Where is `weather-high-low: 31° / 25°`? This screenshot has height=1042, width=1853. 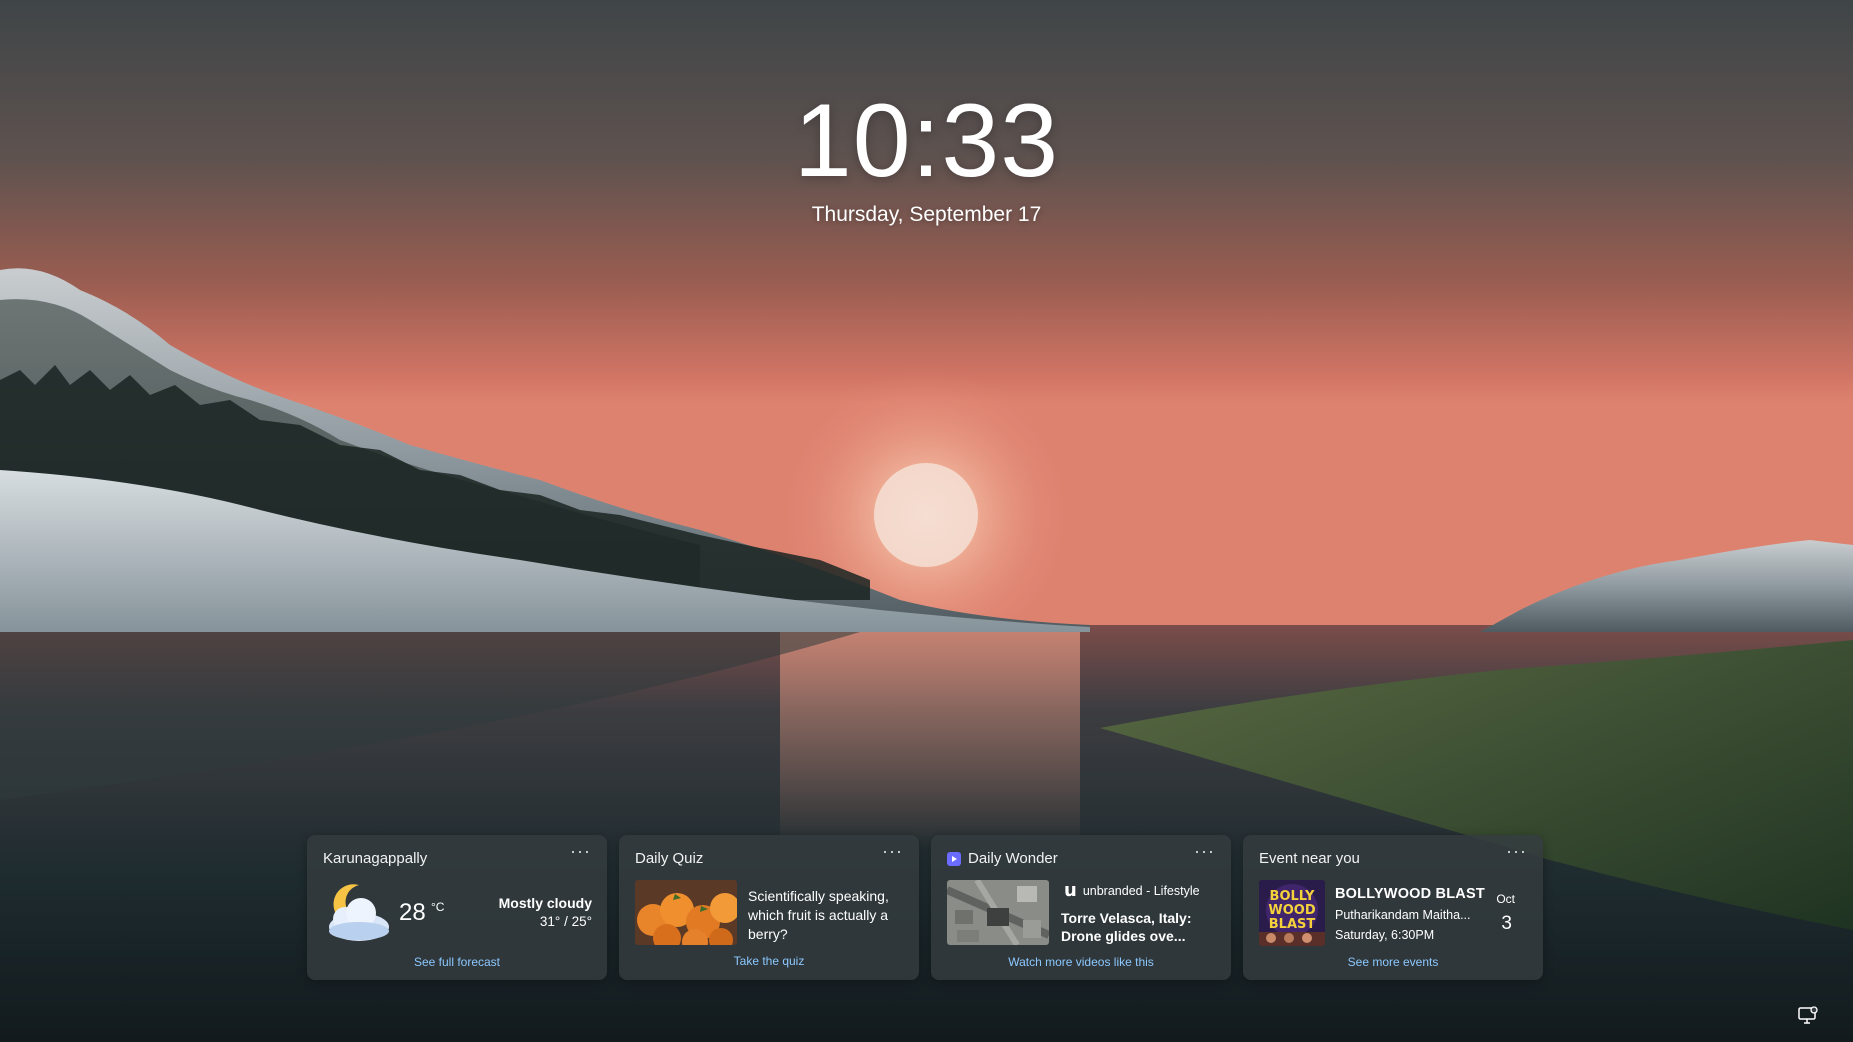 weather-high-low: 31° / 25° is located at coordinates (565, 921).